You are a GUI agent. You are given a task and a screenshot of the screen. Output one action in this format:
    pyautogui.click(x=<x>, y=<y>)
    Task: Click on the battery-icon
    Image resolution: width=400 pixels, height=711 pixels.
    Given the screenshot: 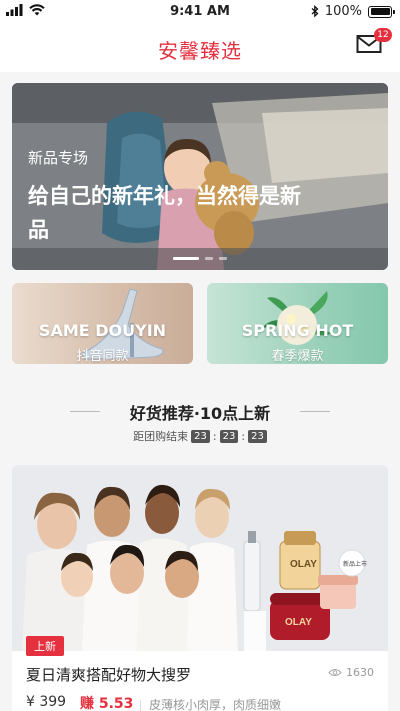 What is the action you would take?
    pyautogui.click(x=381, y=11)
    